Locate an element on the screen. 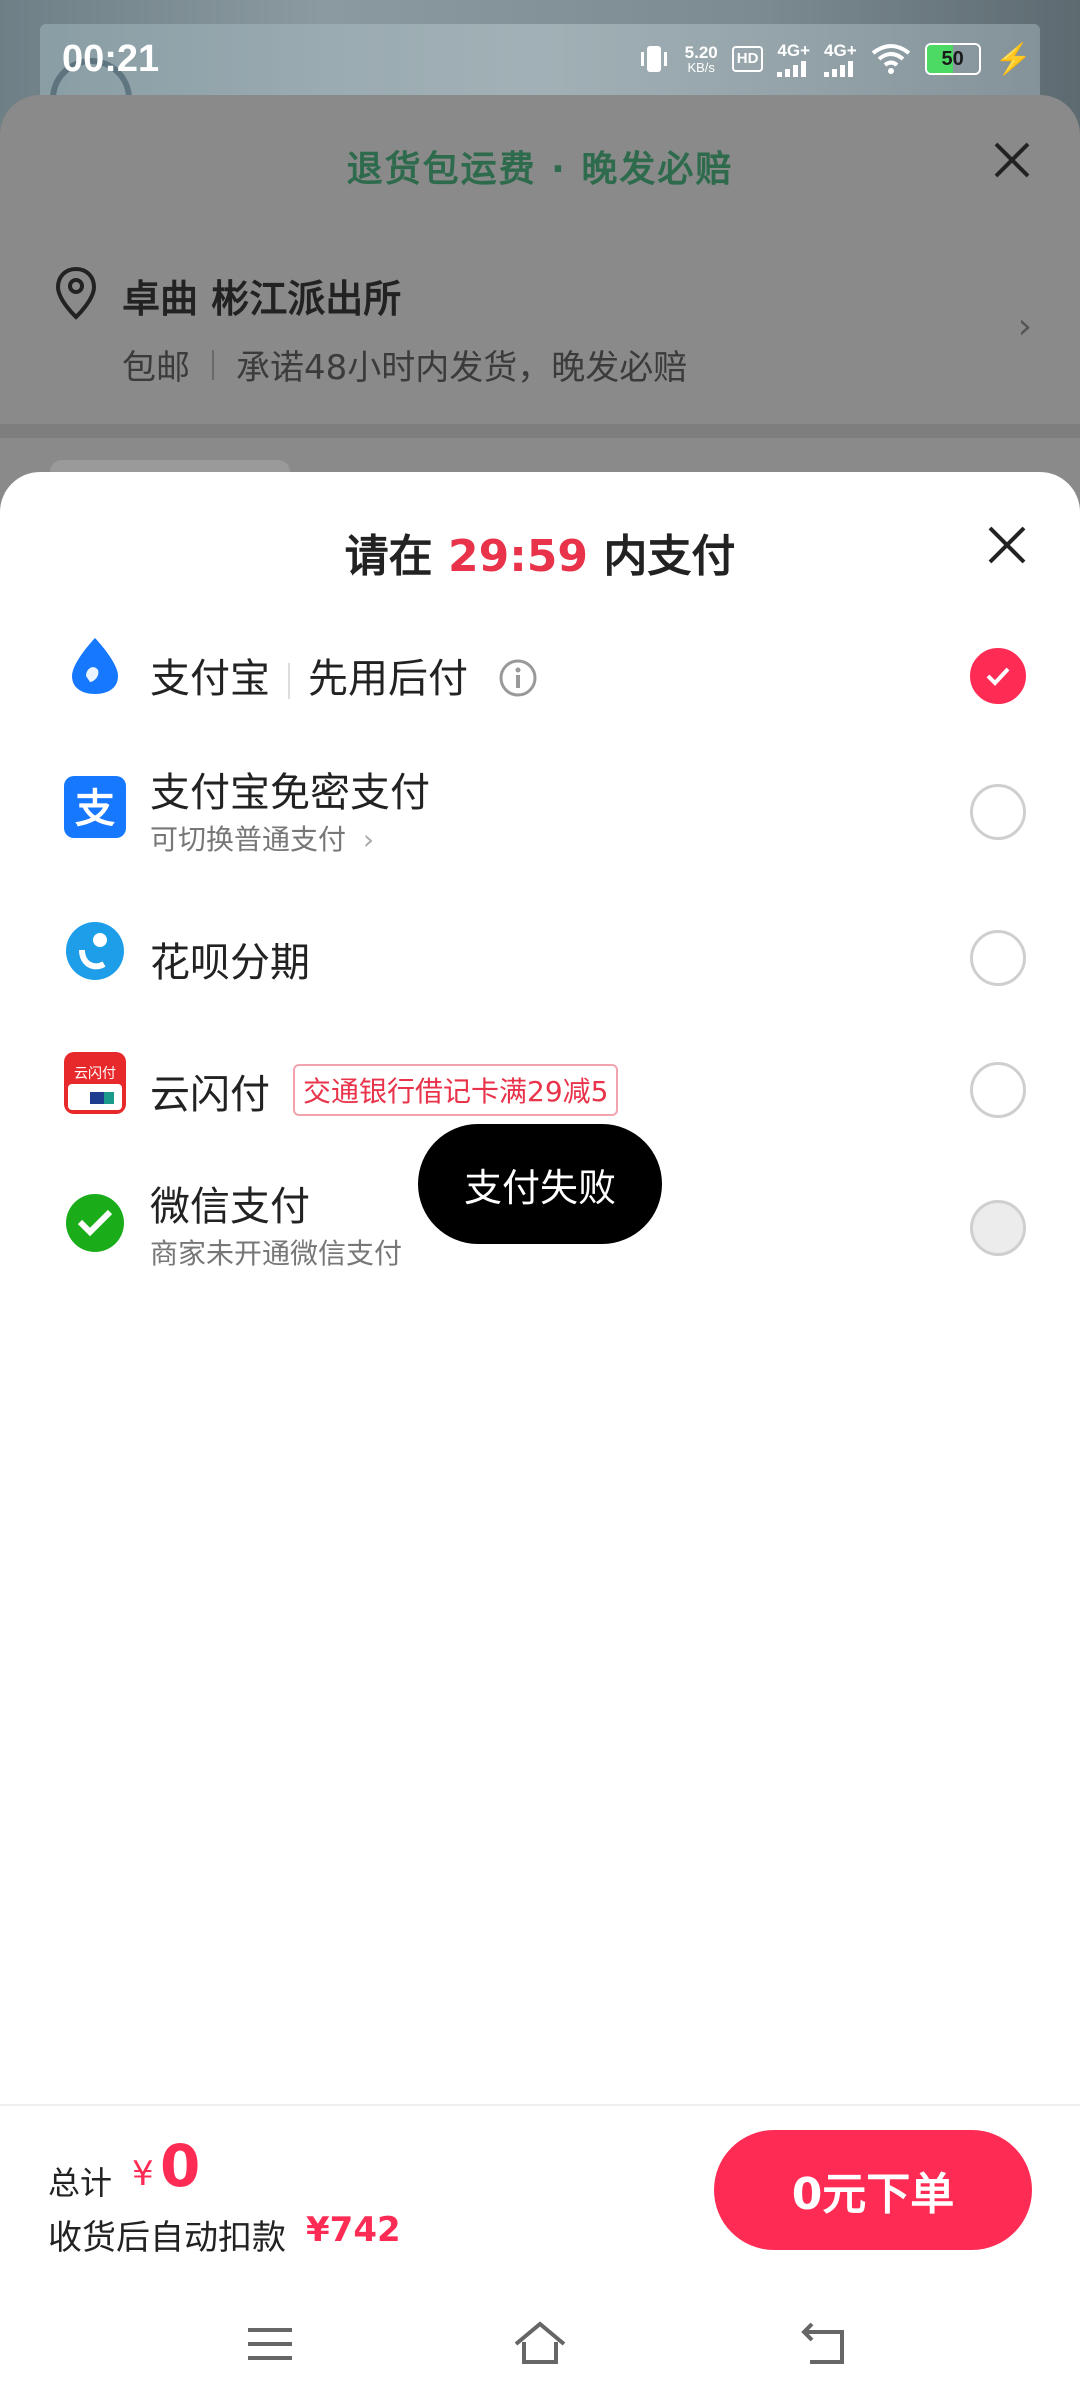  huabei-icon is located at coordinates (95, 951).